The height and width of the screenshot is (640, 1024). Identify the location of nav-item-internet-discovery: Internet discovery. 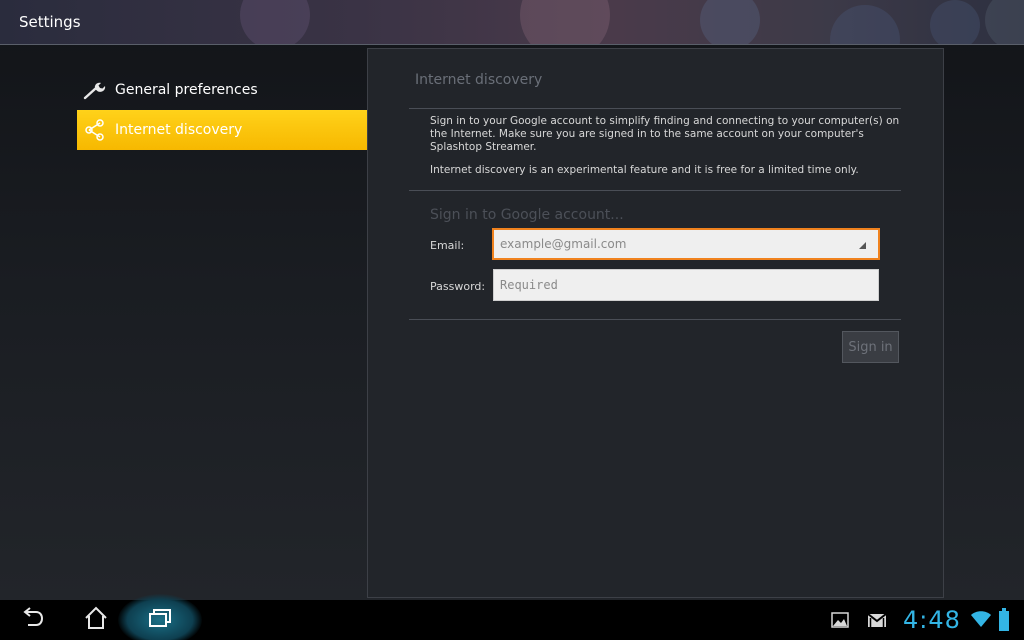
(222, 130).